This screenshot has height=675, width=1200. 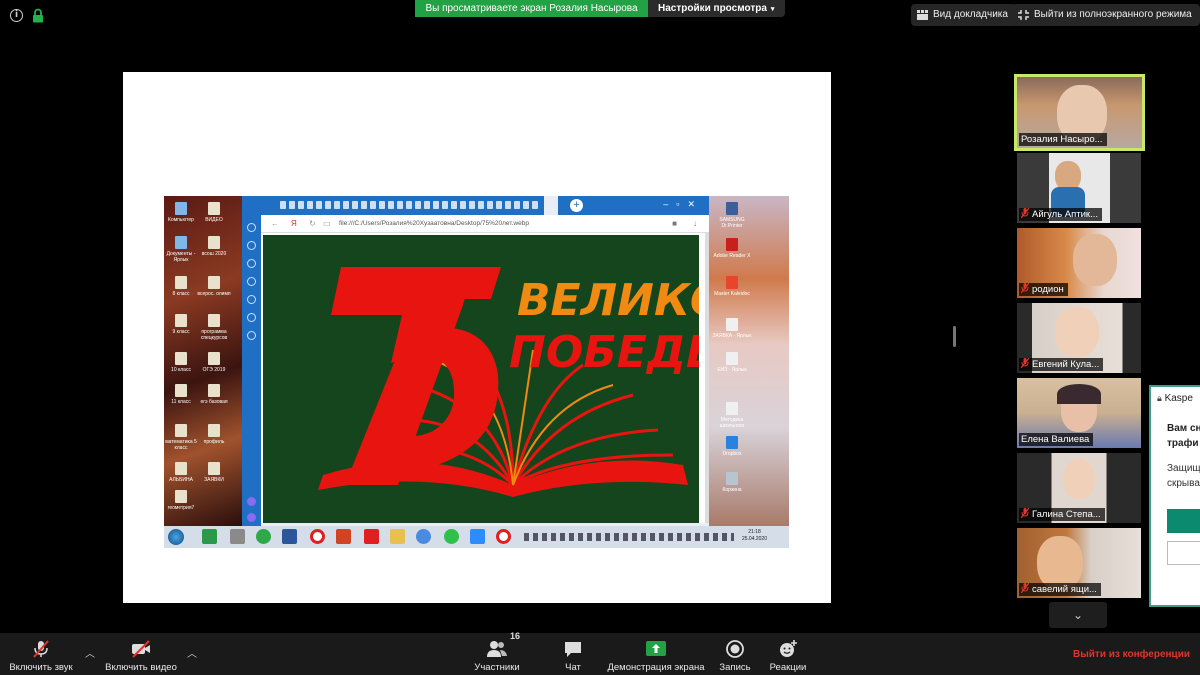 What do you see at coordinates (674, 224) in the screenshot?
I see `bookmark-icon: ■` at bounding box center [674, 224].